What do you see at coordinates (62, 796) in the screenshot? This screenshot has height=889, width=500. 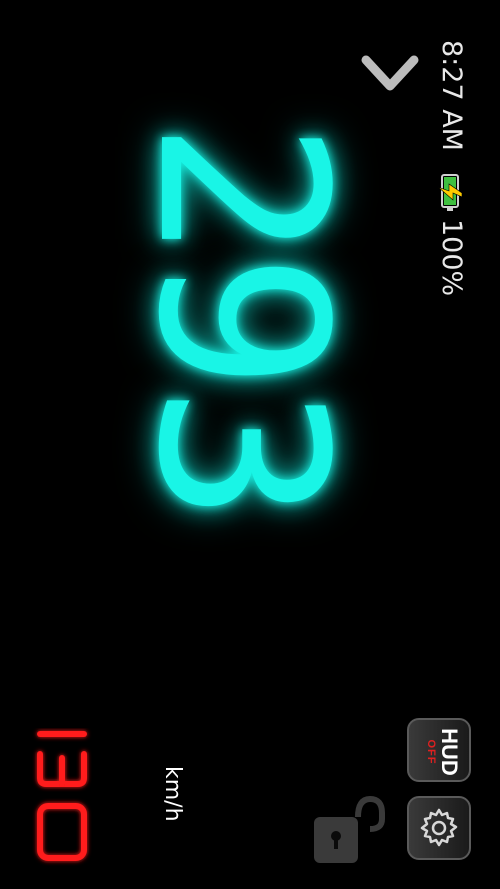 I see `speed-limit-indicator` at bounding box center [62, 796].